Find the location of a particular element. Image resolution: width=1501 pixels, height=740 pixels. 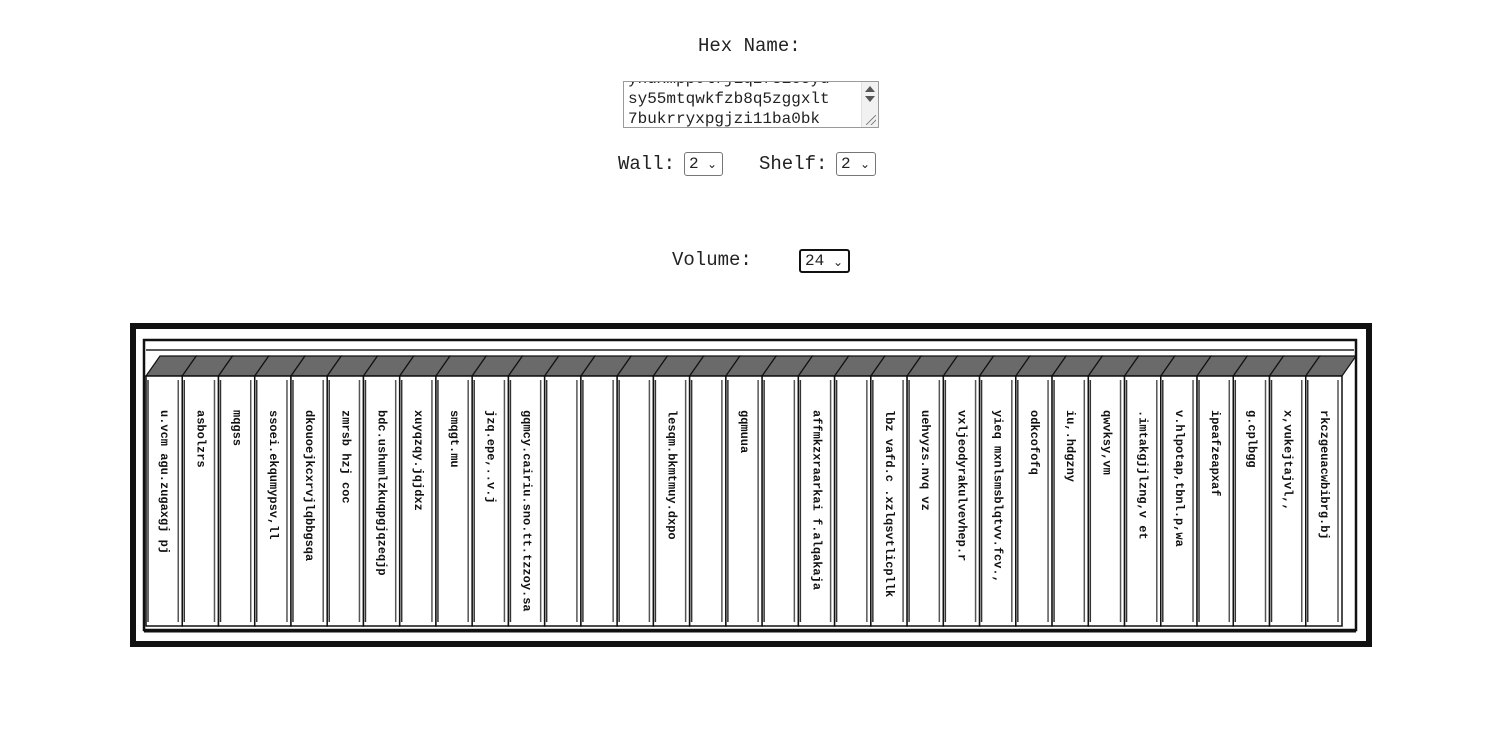

book-title: vxljeodyrakulvevhep.r is located at coordinates (961, 485).